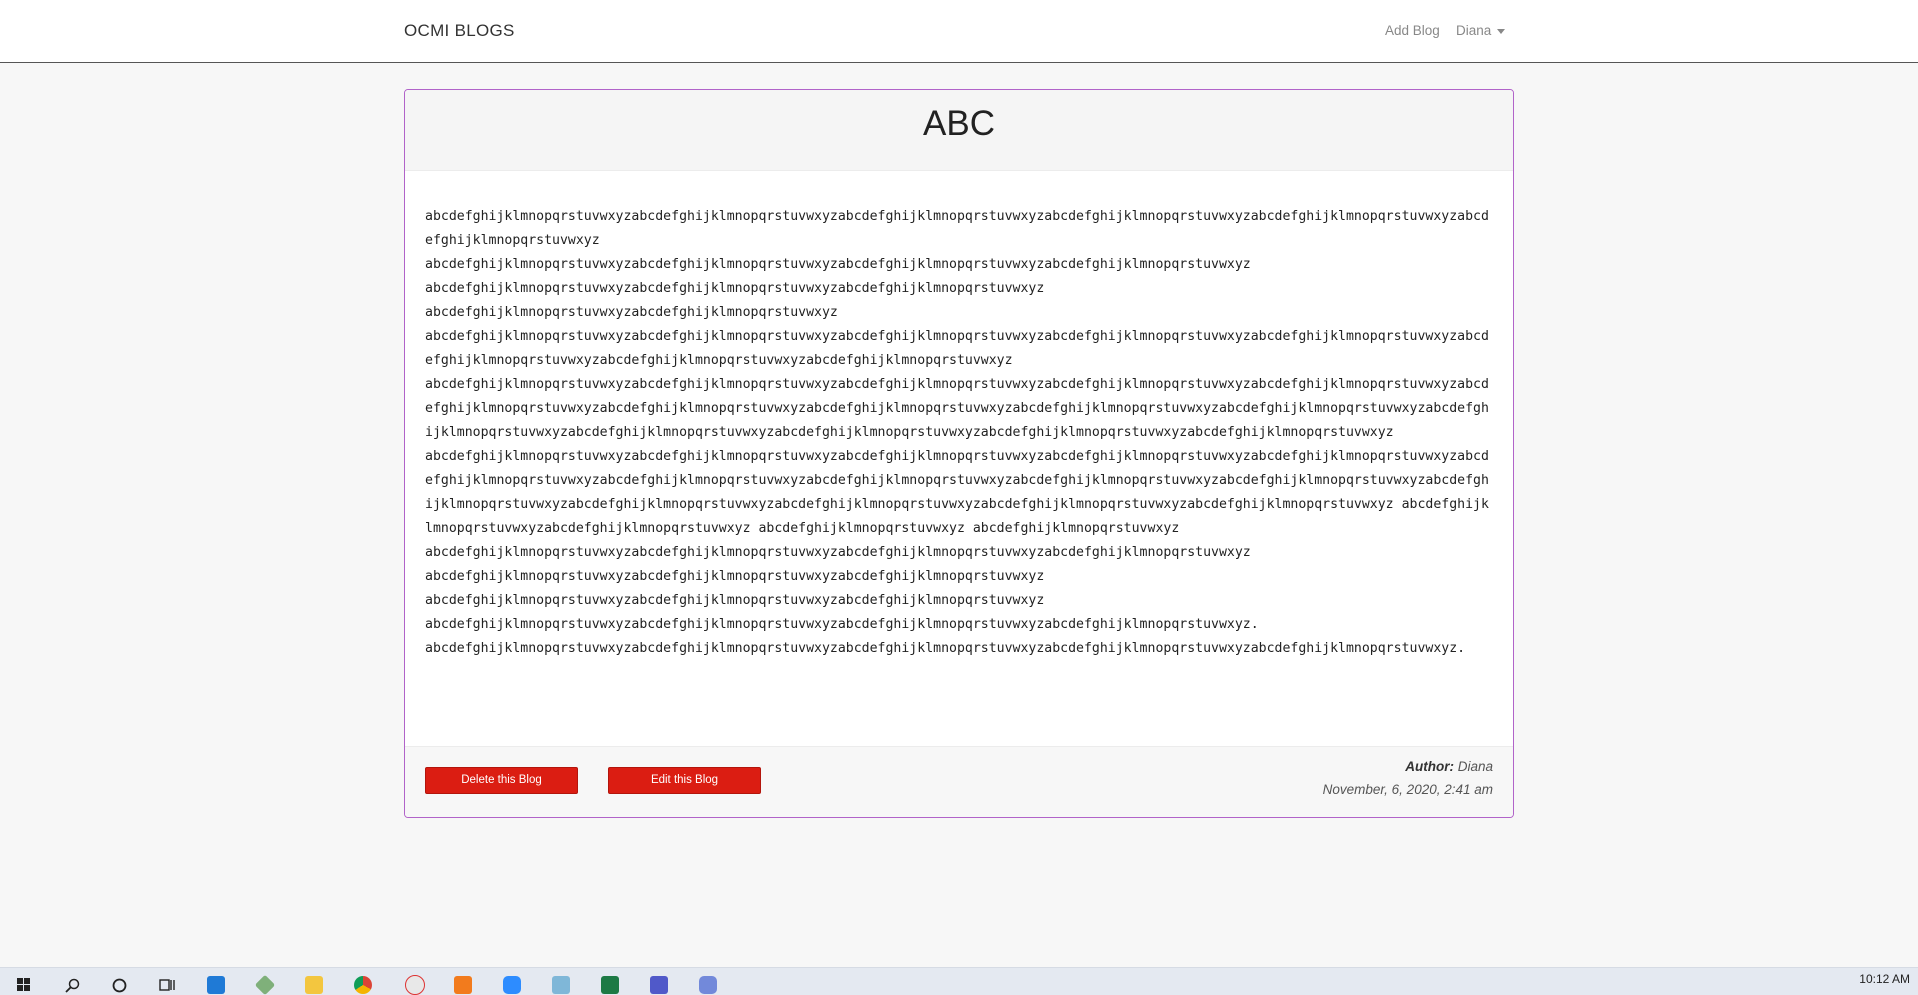 The width and height of the screenshot is (1918, 995). What do you see at coordinates (610, 985) in the screenshot?
I see `excel-icon` at bounding box center [610, 985].